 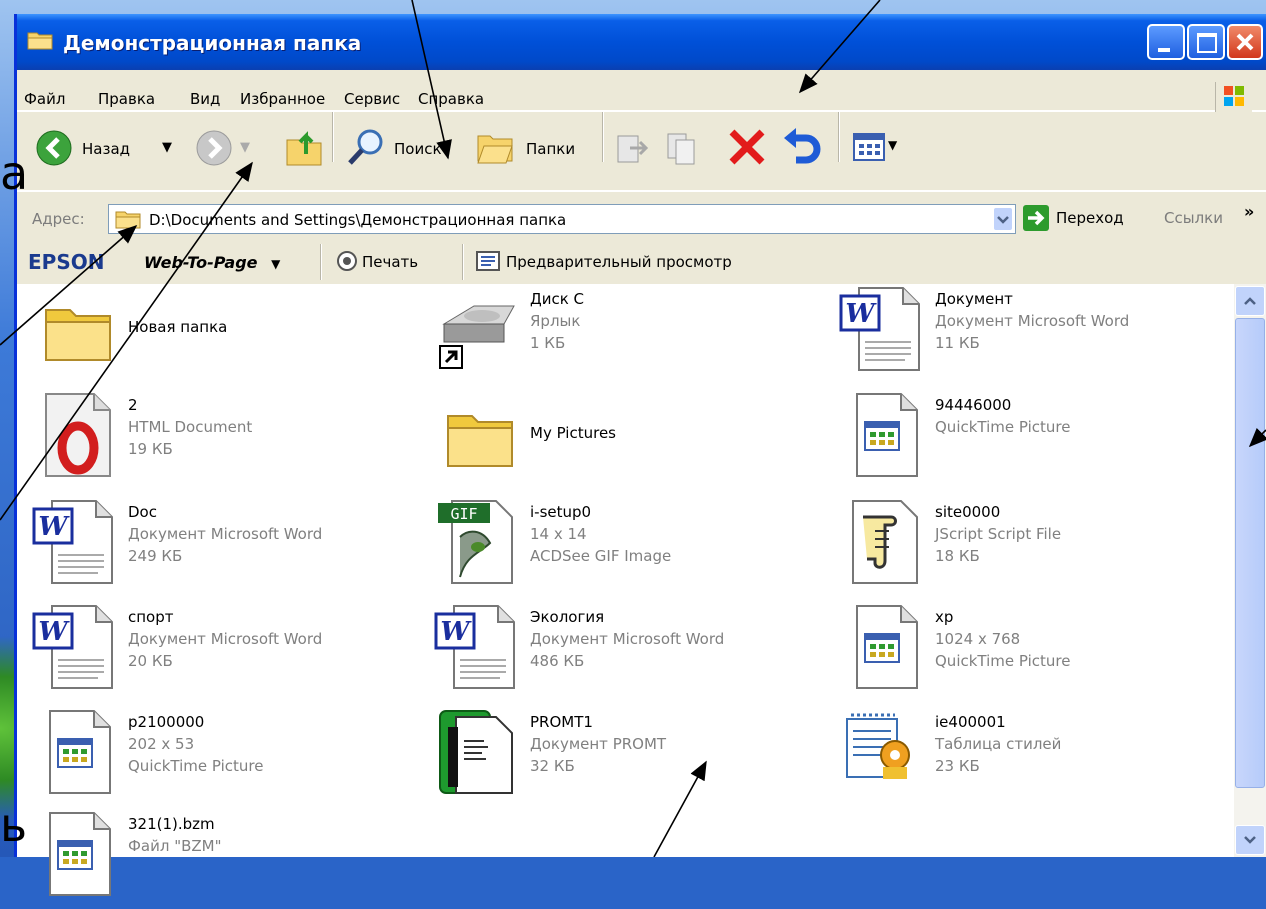 I want to click on address-bar, so click(x=641, y=217).